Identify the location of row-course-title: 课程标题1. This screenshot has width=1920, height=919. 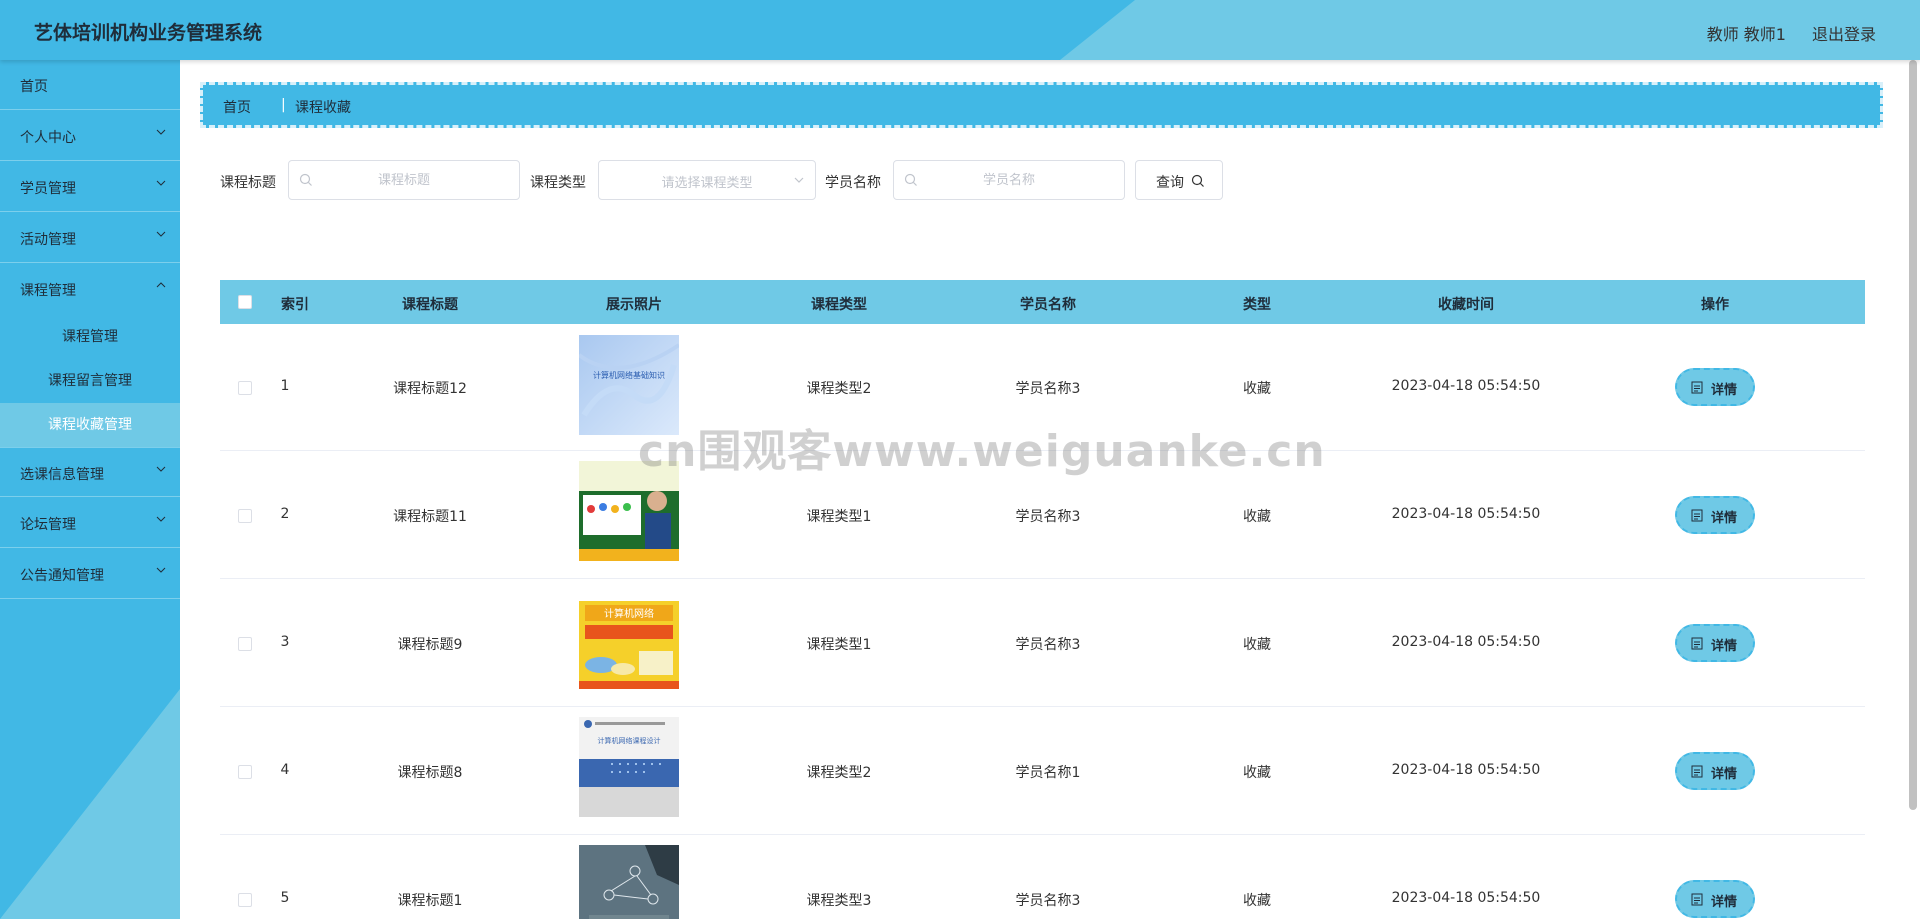
(430, 901).